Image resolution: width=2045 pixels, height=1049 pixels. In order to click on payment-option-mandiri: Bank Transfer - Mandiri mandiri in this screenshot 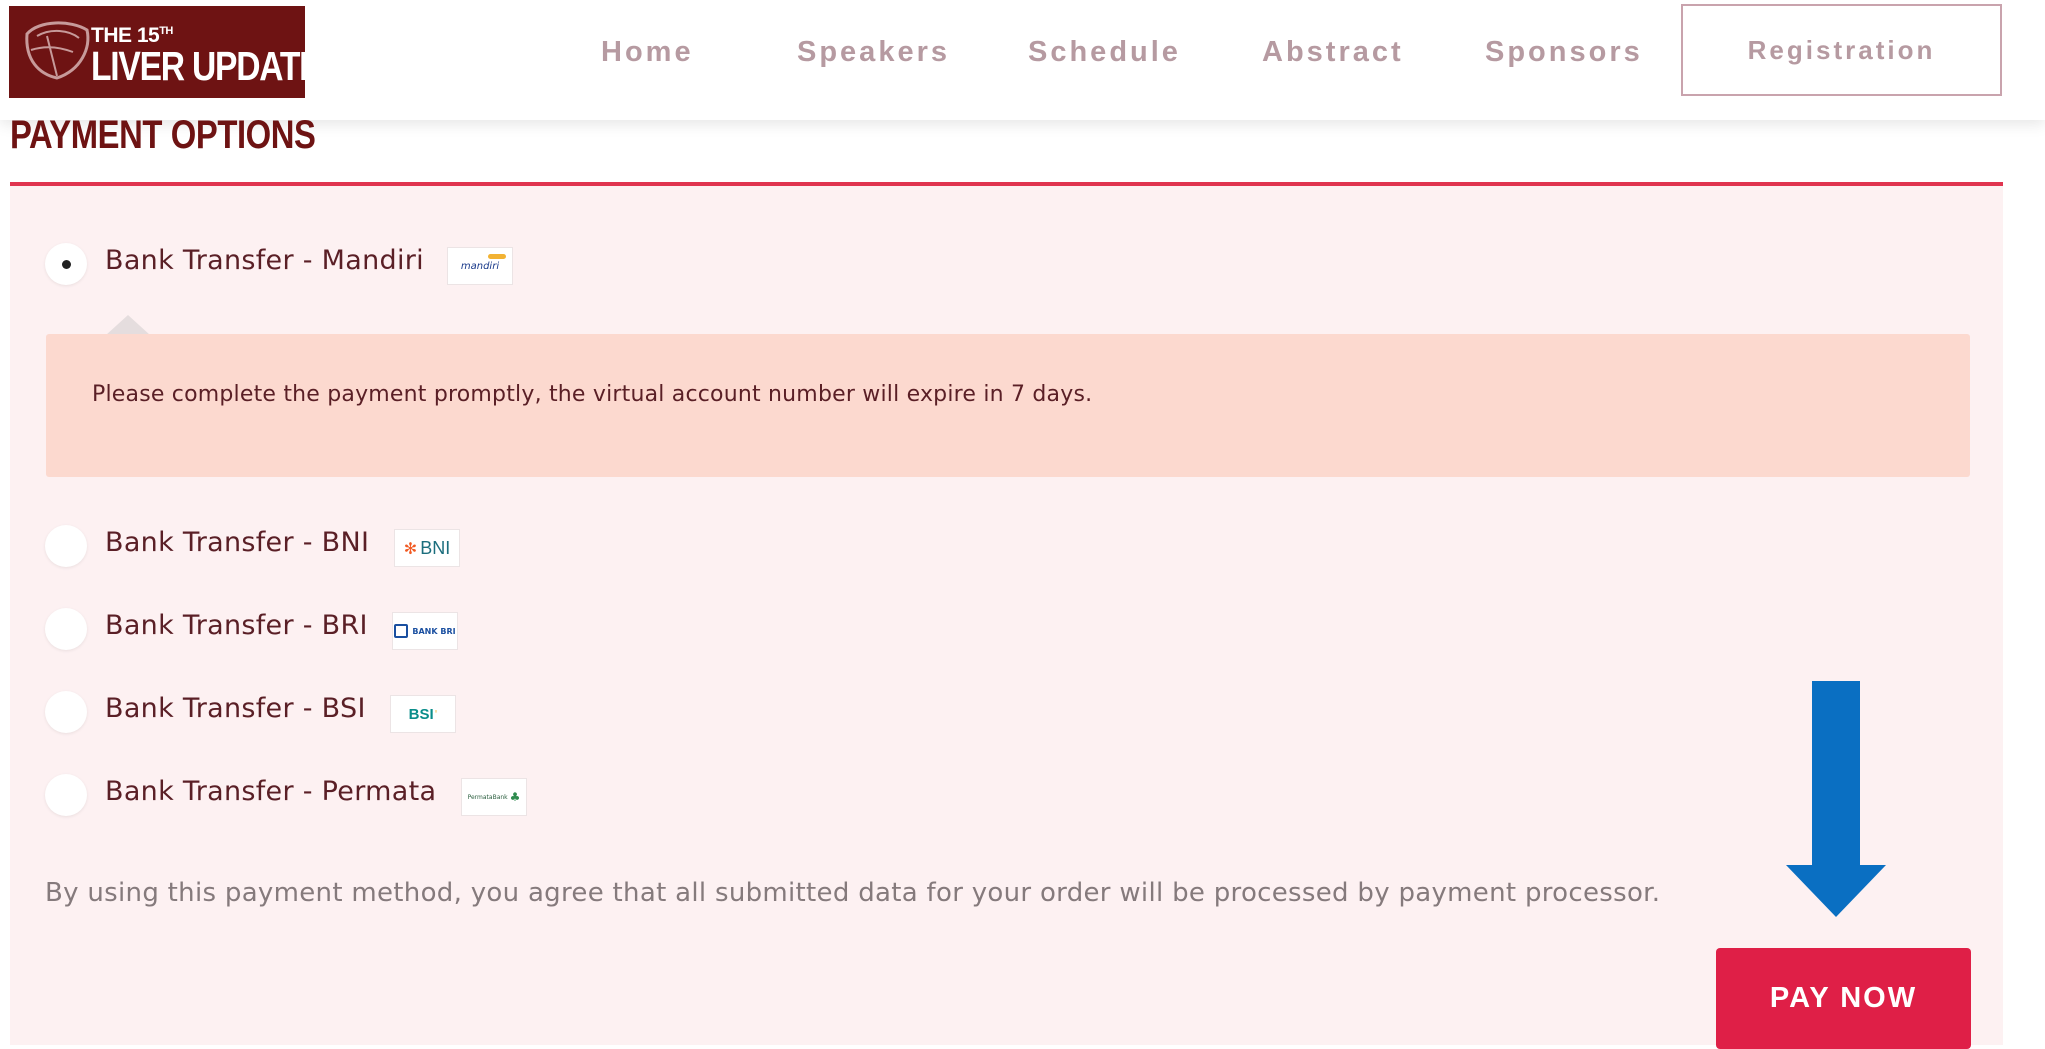, I will do `click(310, 265)`.